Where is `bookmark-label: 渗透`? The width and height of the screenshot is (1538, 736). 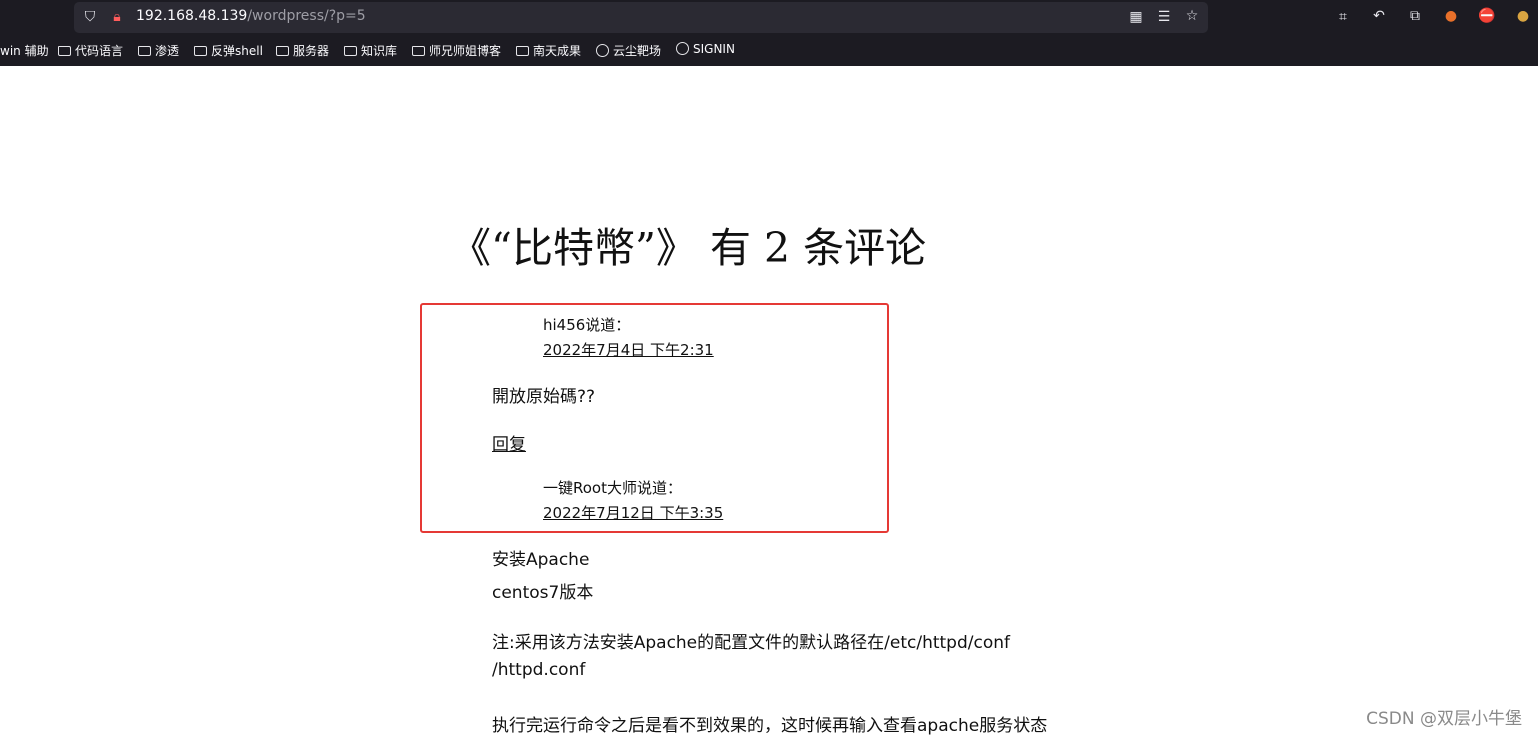 bookmark-label: 渗透 is located at coordinates (167, 51).